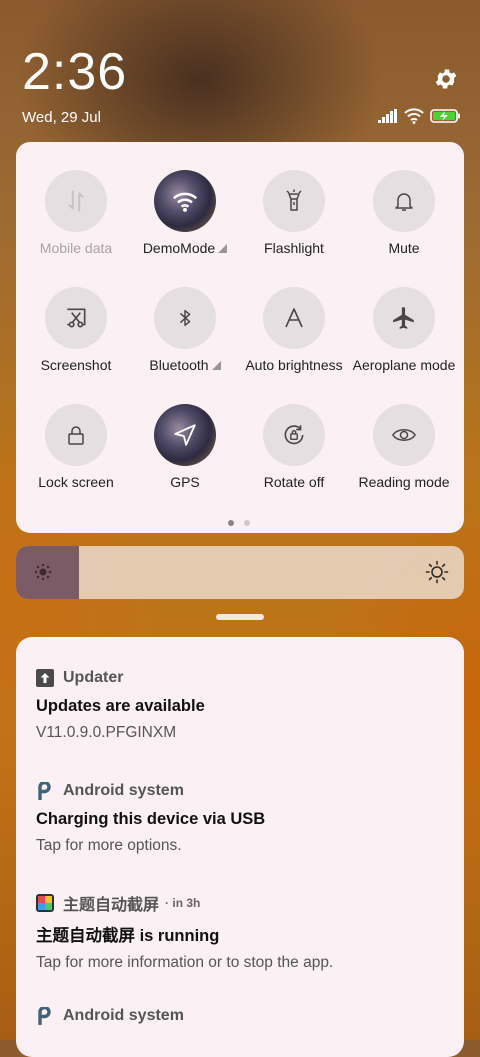  I want to click on tile-label: Rotate off, so click(294, 482).